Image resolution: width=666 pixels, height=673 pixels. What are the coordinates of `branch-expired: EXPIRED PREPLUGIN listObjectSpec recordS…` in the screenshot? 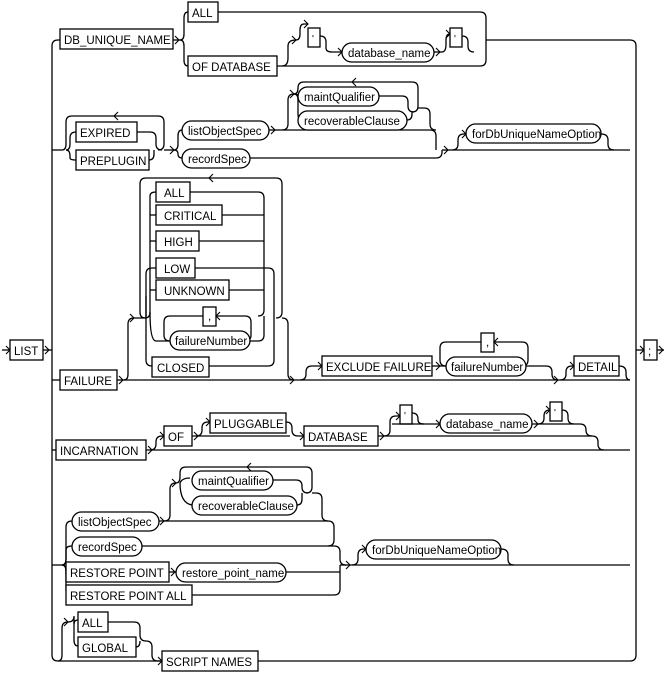 It's located at (341, 124).